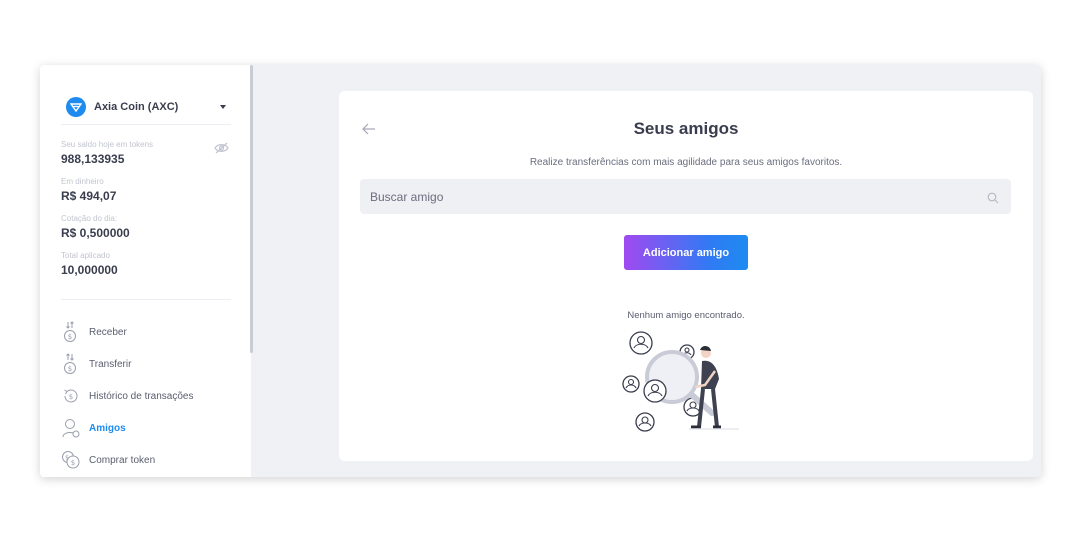 The height and width of the screenshot is (541, 1080). What do you see at coordinates (146, 364) in the screenshot?
I see `sidebar-item-transferir: $ Transferir` at bounding box center [146, 364].